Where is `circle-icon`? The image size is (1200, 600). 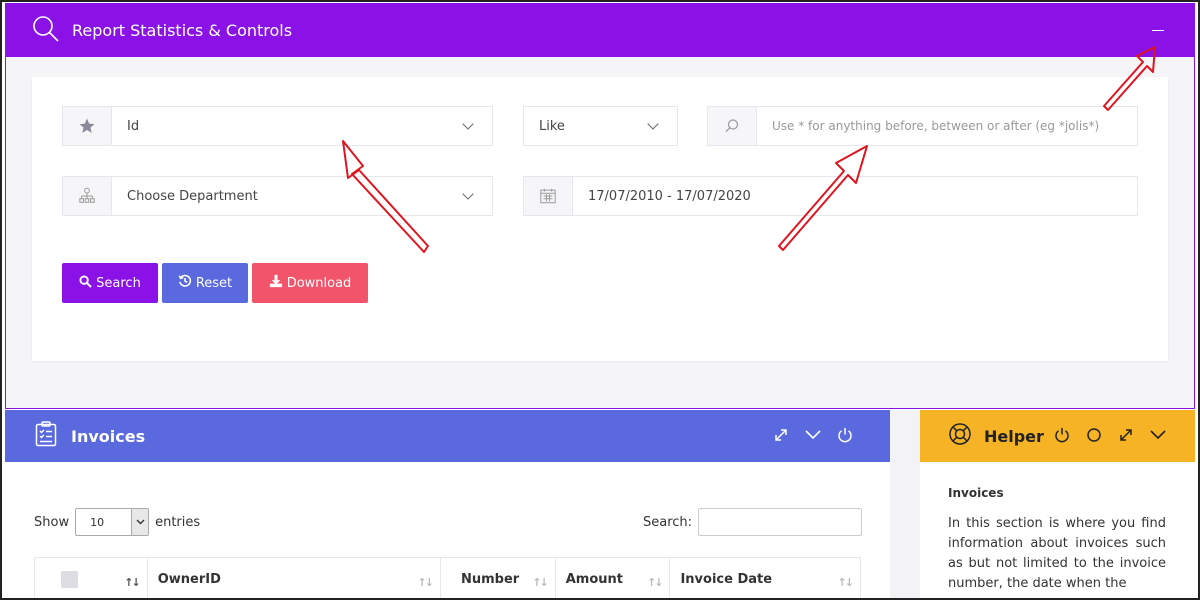 circle-icon is located at coordinates (1094, 435).